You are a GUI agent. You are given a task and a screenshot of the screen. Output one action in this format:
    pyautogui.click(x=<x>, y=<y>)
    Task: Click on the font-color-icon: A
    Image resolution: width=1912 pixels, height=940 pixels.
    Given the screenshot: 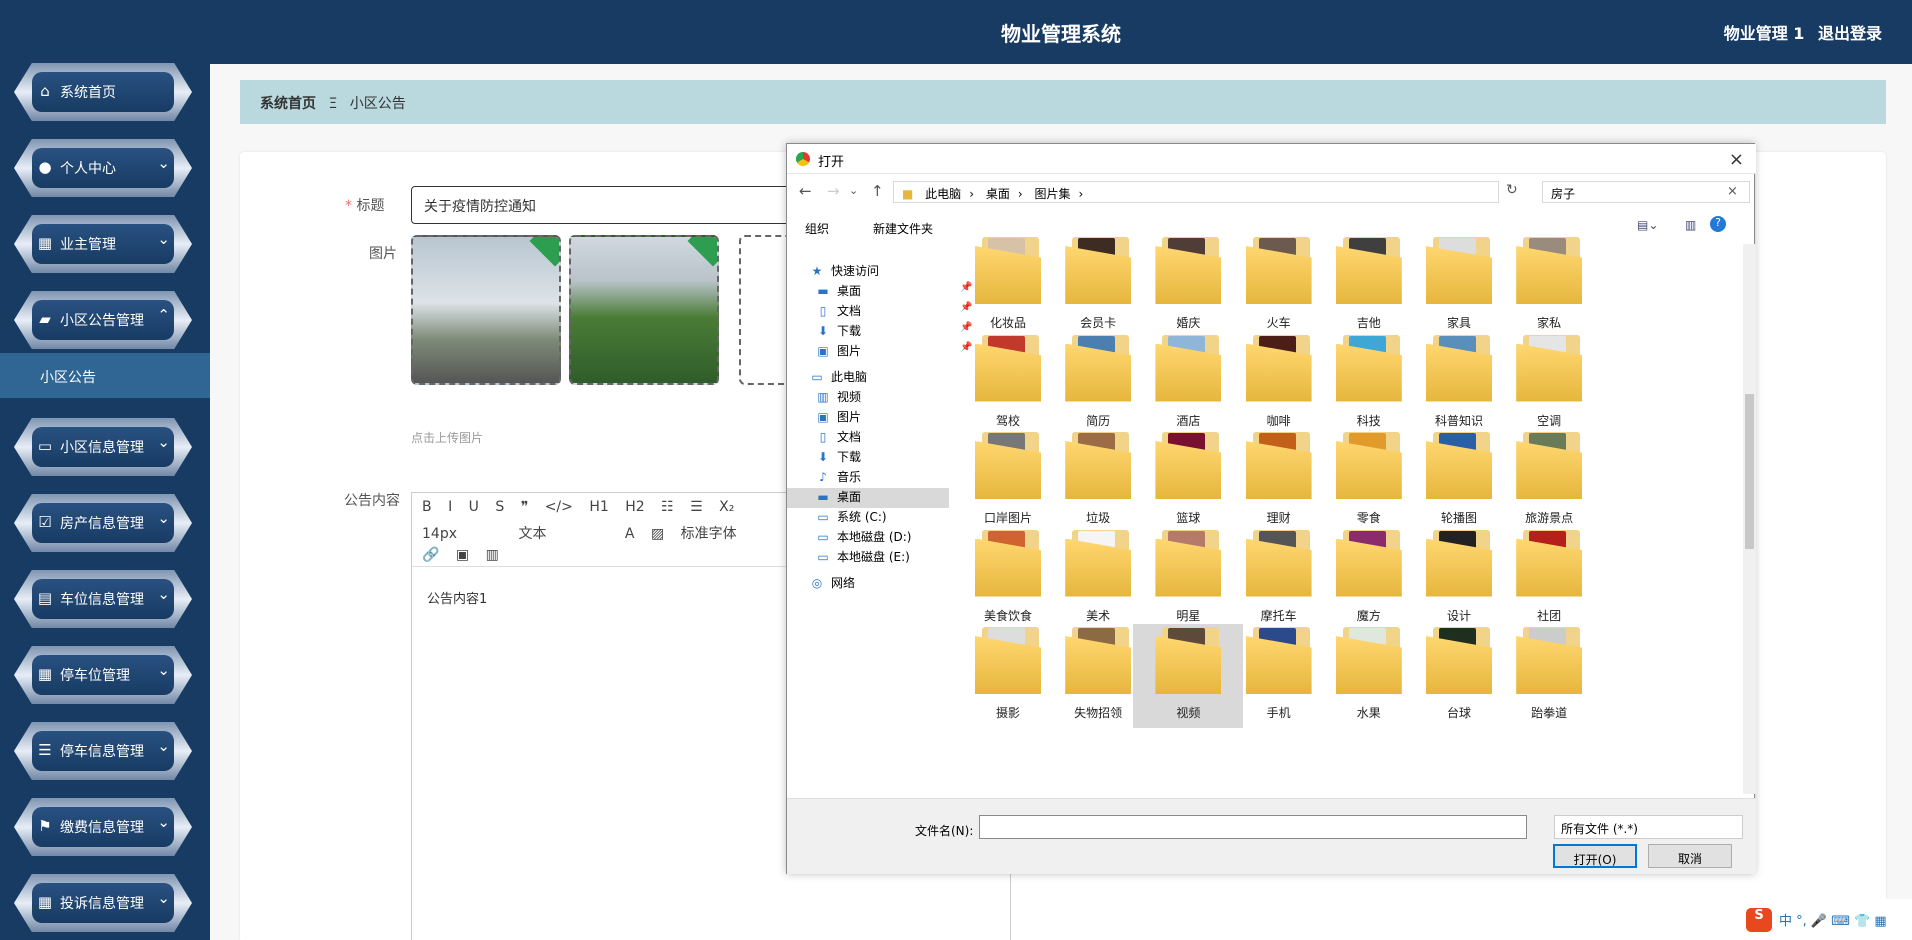 What is the action you would take?
    pyautogui.click(x=630, y=534)
    